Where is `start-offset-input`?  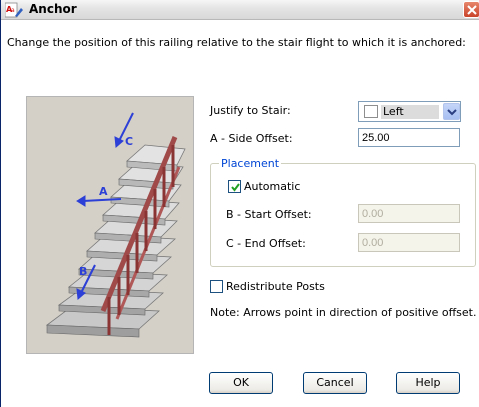 start-offset-input is located at coordinates (409, 213).